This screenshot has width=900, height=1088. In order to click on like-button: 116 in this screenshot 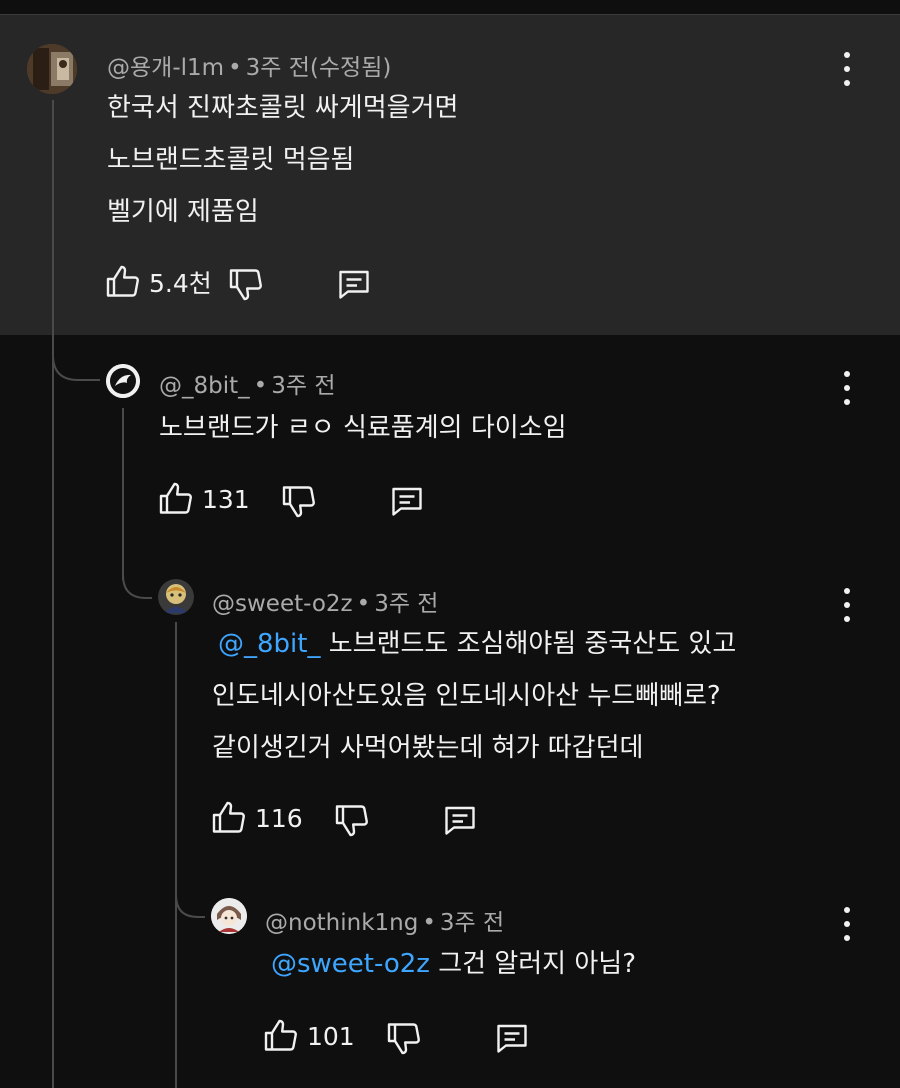, I will do `click(257, 818)`.